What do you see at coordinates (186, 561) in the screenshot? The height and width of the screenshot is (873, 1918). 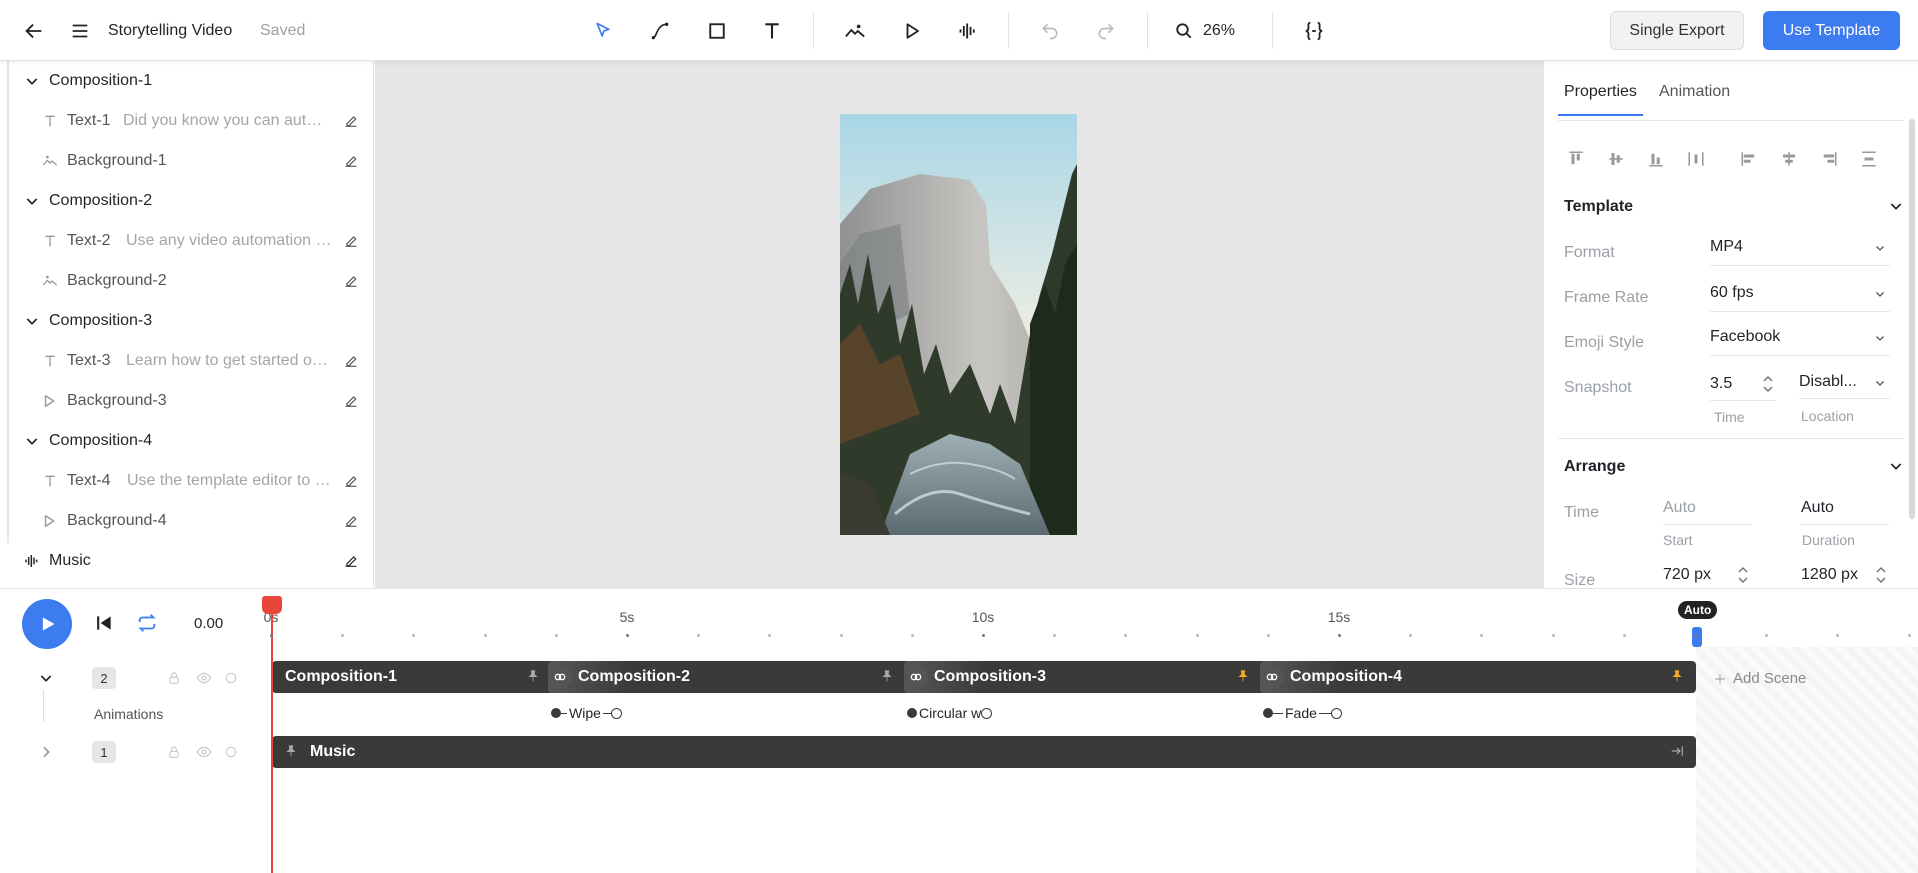 I see `tree-item-music: Music` at bounding box center [186, 561].